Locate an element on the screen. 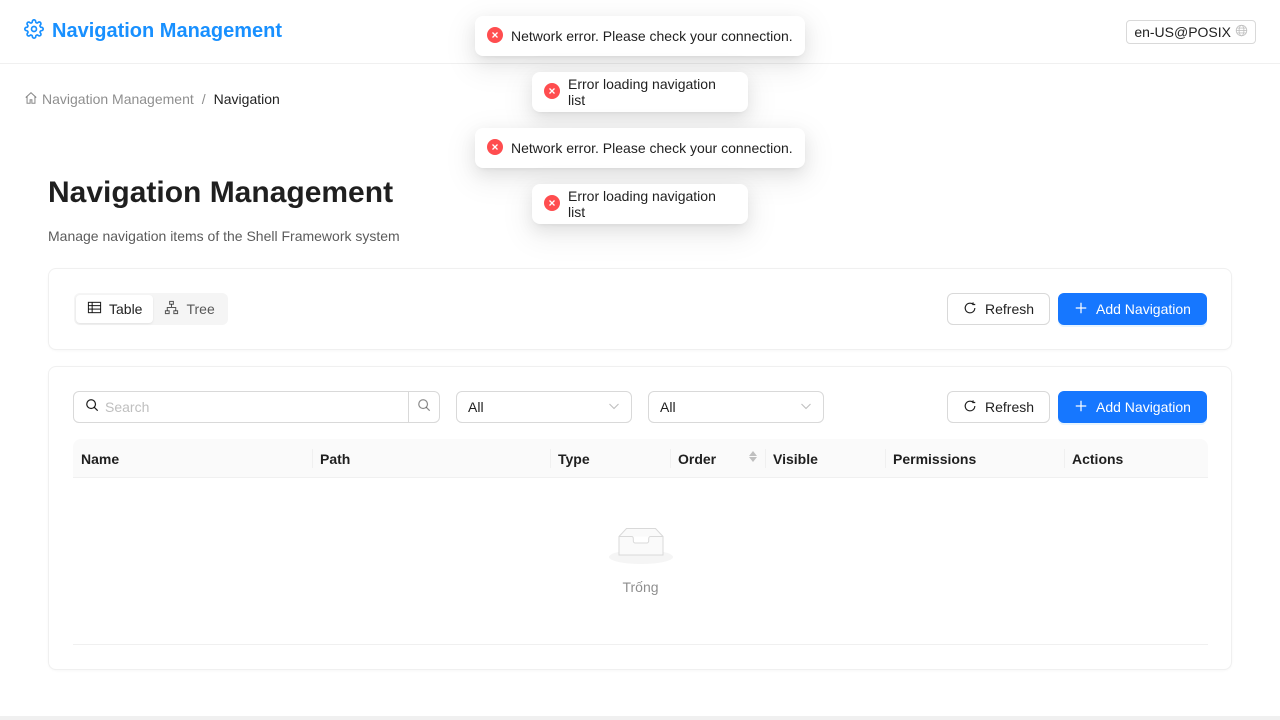 This screenshot has width=1280, height=720. column-header-order: Order is located at coordinates (717, 458).